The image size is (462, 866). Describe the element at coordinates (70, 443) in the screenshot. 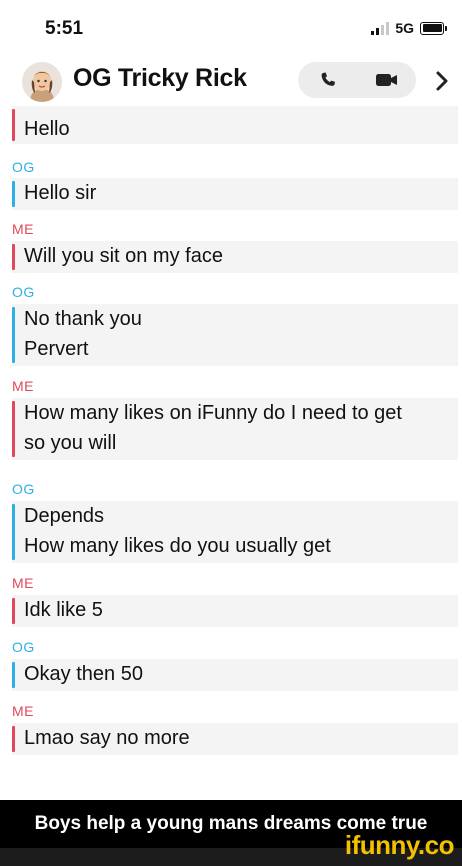

I see `message-line: so you will` at that location.